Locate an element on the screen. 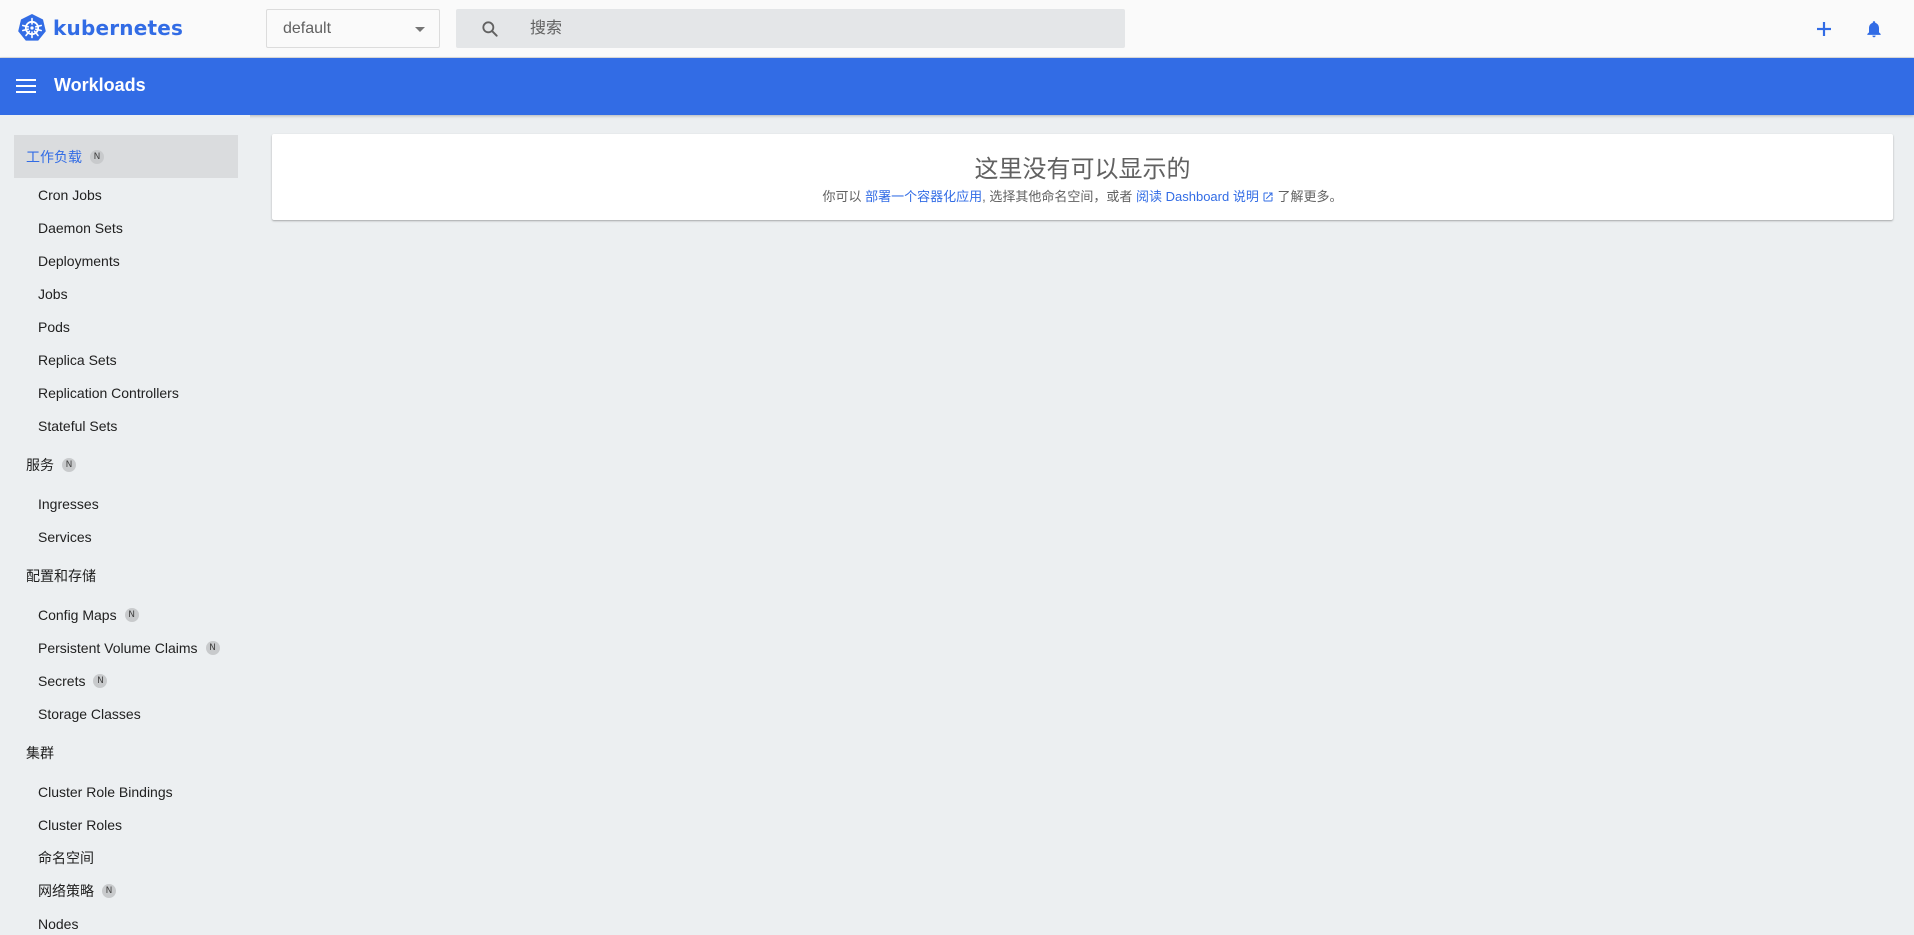  sidebar-item-cluster-roles: Cluster Roles is located at coordinates (80, 825).